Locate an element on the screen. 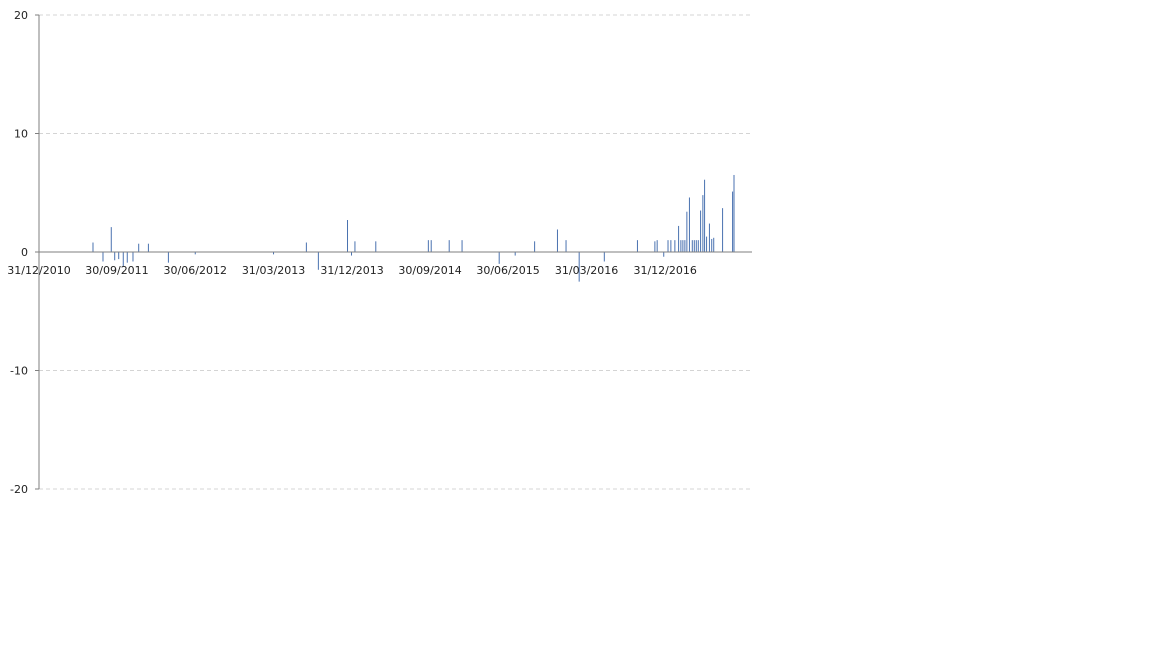 This screenshot has height=648, width=1152. x-tick-label: 31/03/2016 is located at coordinates (586, 270).